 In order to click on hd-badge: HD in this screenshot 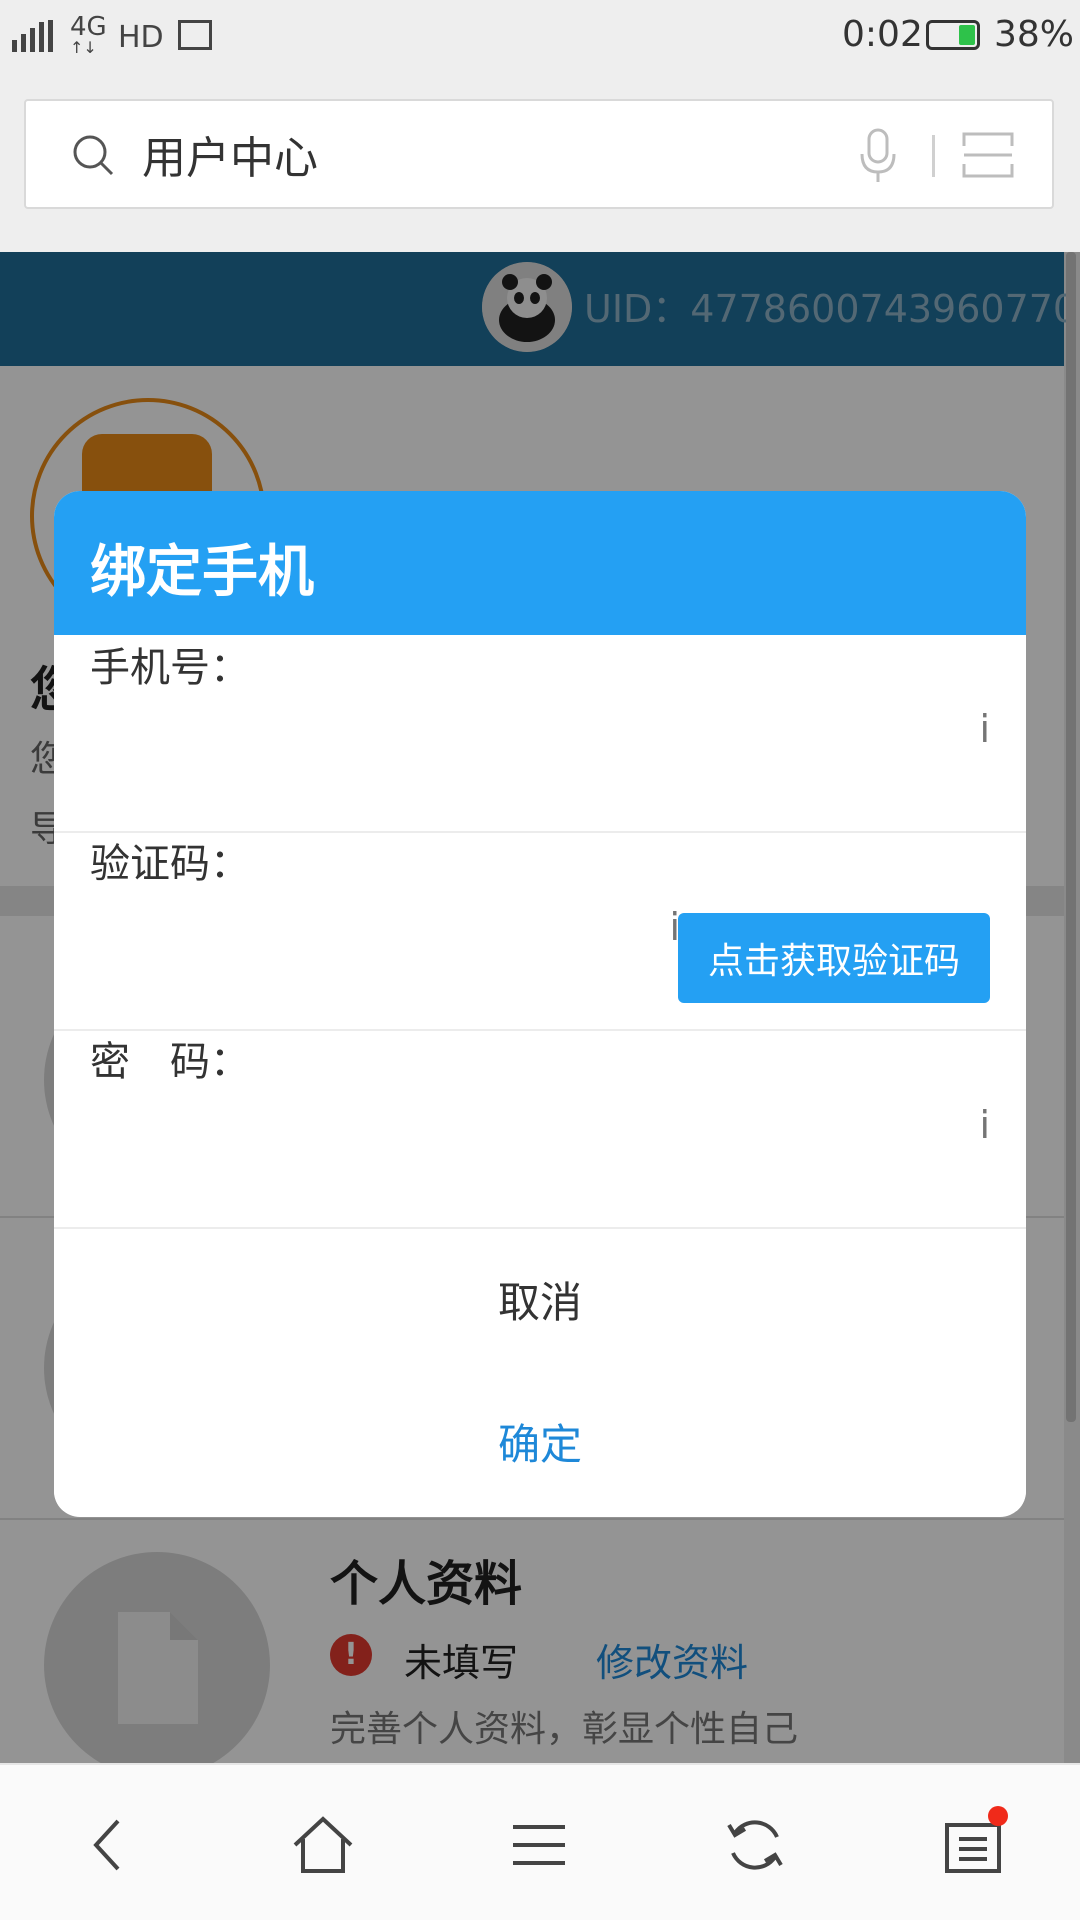, I will do `click(141, 37)`.